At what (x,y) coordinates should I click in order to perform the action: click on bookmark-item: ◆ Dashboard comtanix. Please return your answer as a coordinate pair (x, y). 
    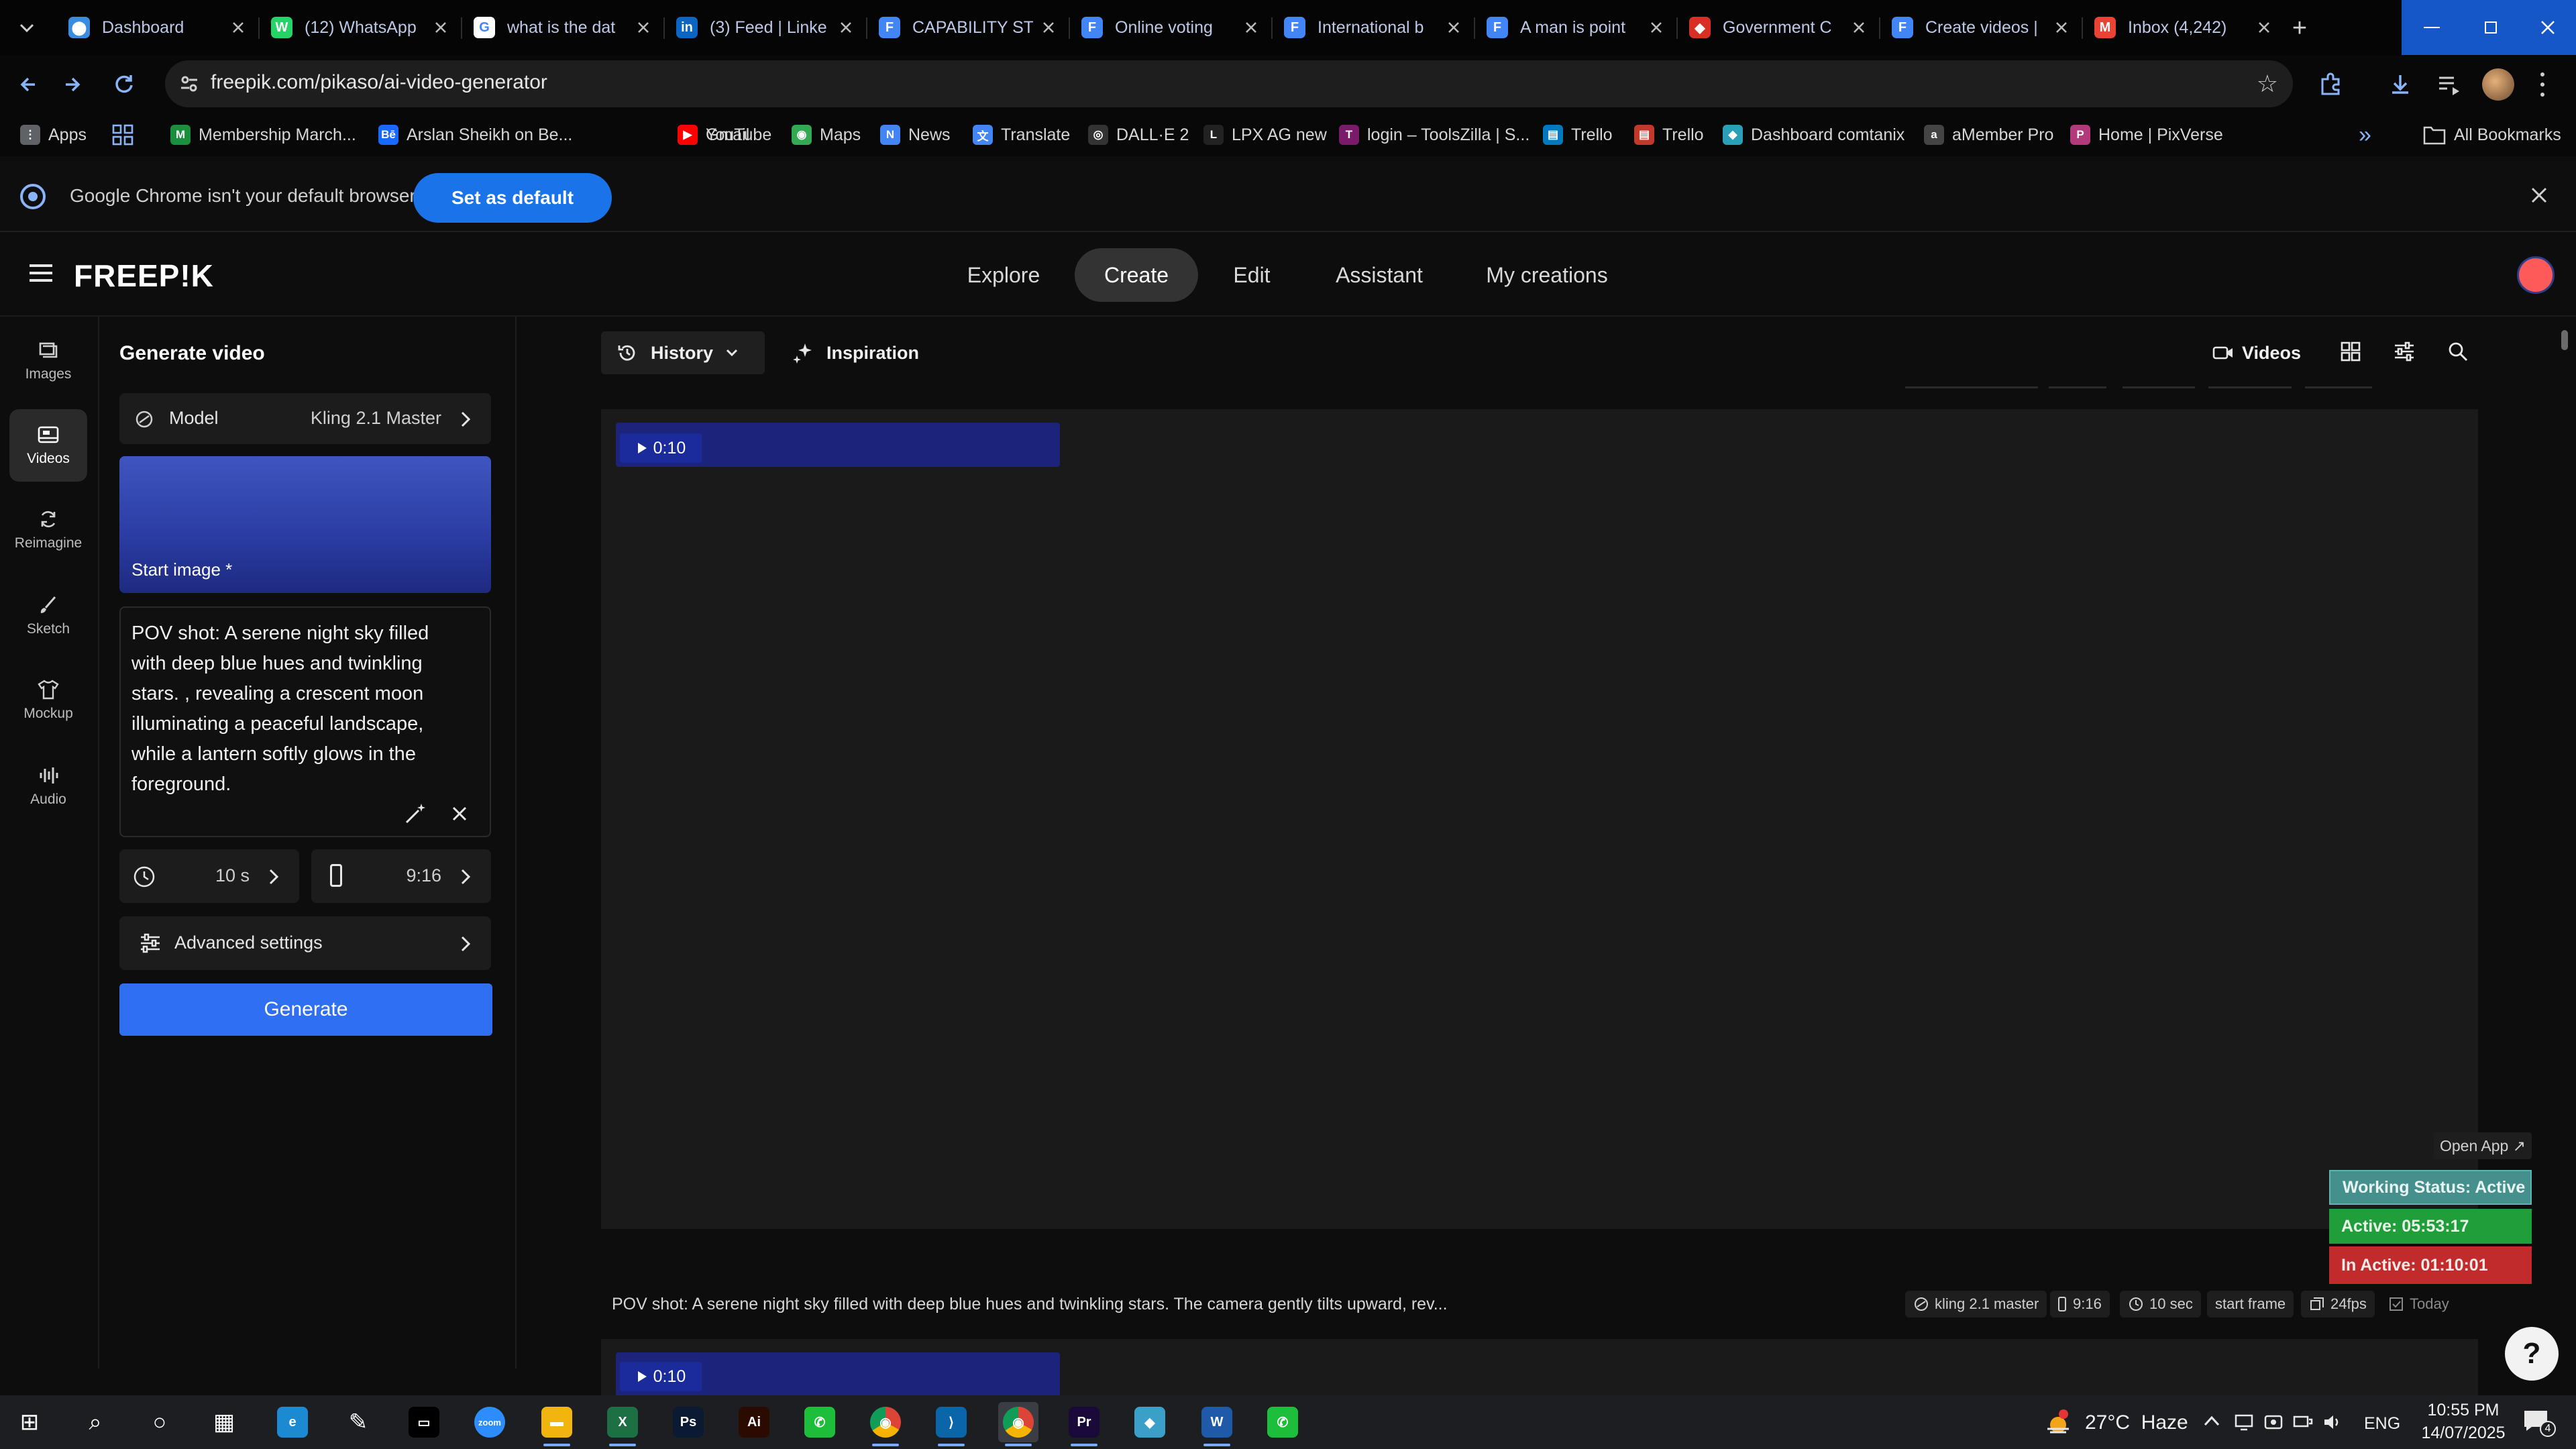
    Looking at the image, I should click on (1813, 134).